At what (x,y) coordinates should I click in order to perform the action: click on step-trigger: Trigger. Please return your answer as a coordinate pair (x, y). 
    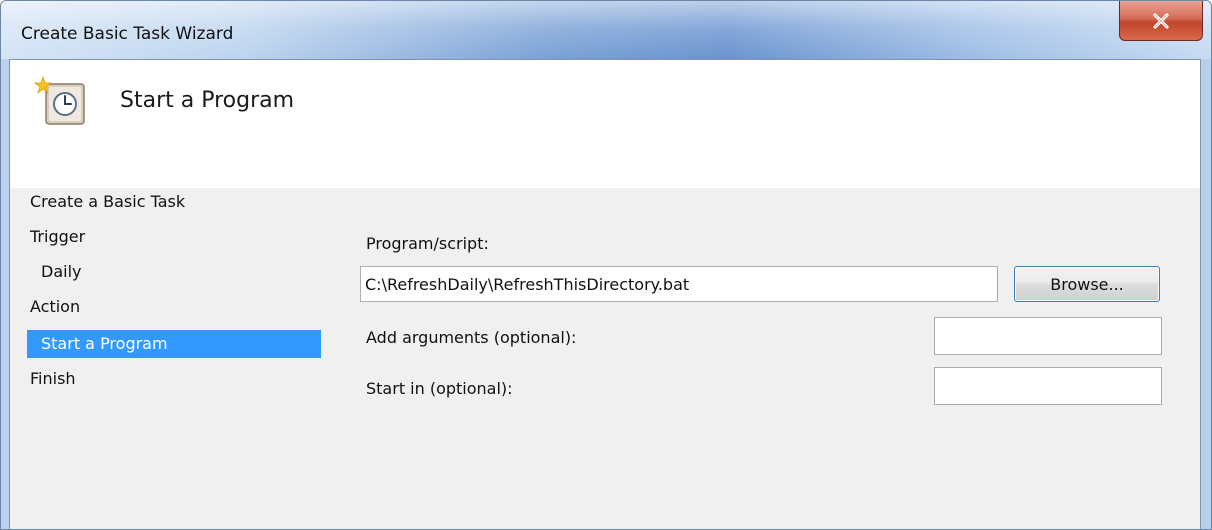
    Looking at the image, I should click on (57, 237).